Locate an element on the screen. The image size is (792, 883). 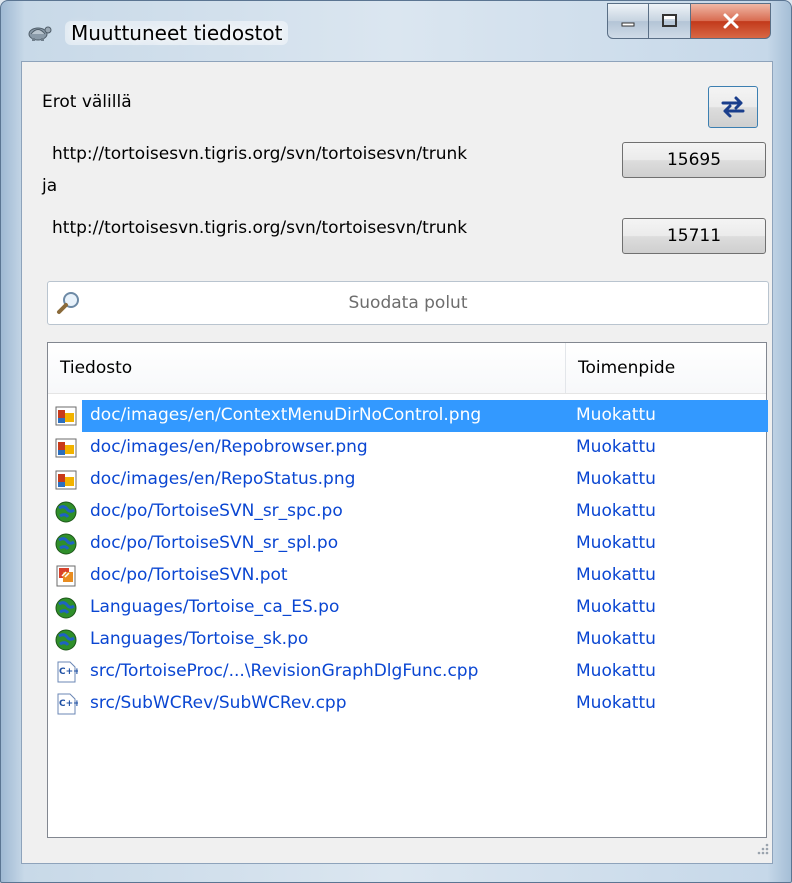
file-path: doc/po/TortoiseSVN_sr_spc.po is located at coordinates (216, 511).